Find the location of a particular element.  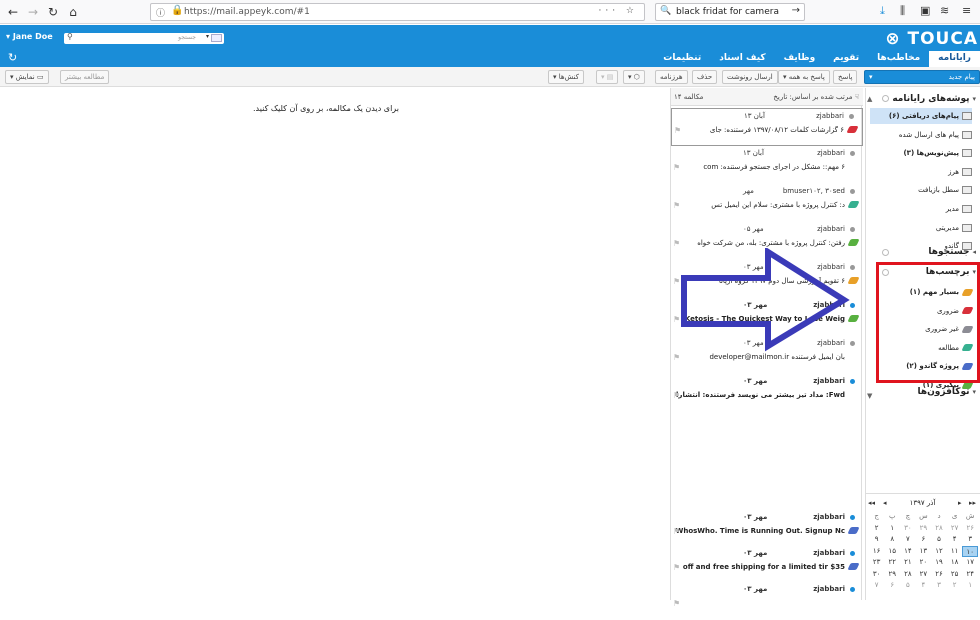

app-search: ⚲ جستجو ▾ is located at coordinates (144, 38).